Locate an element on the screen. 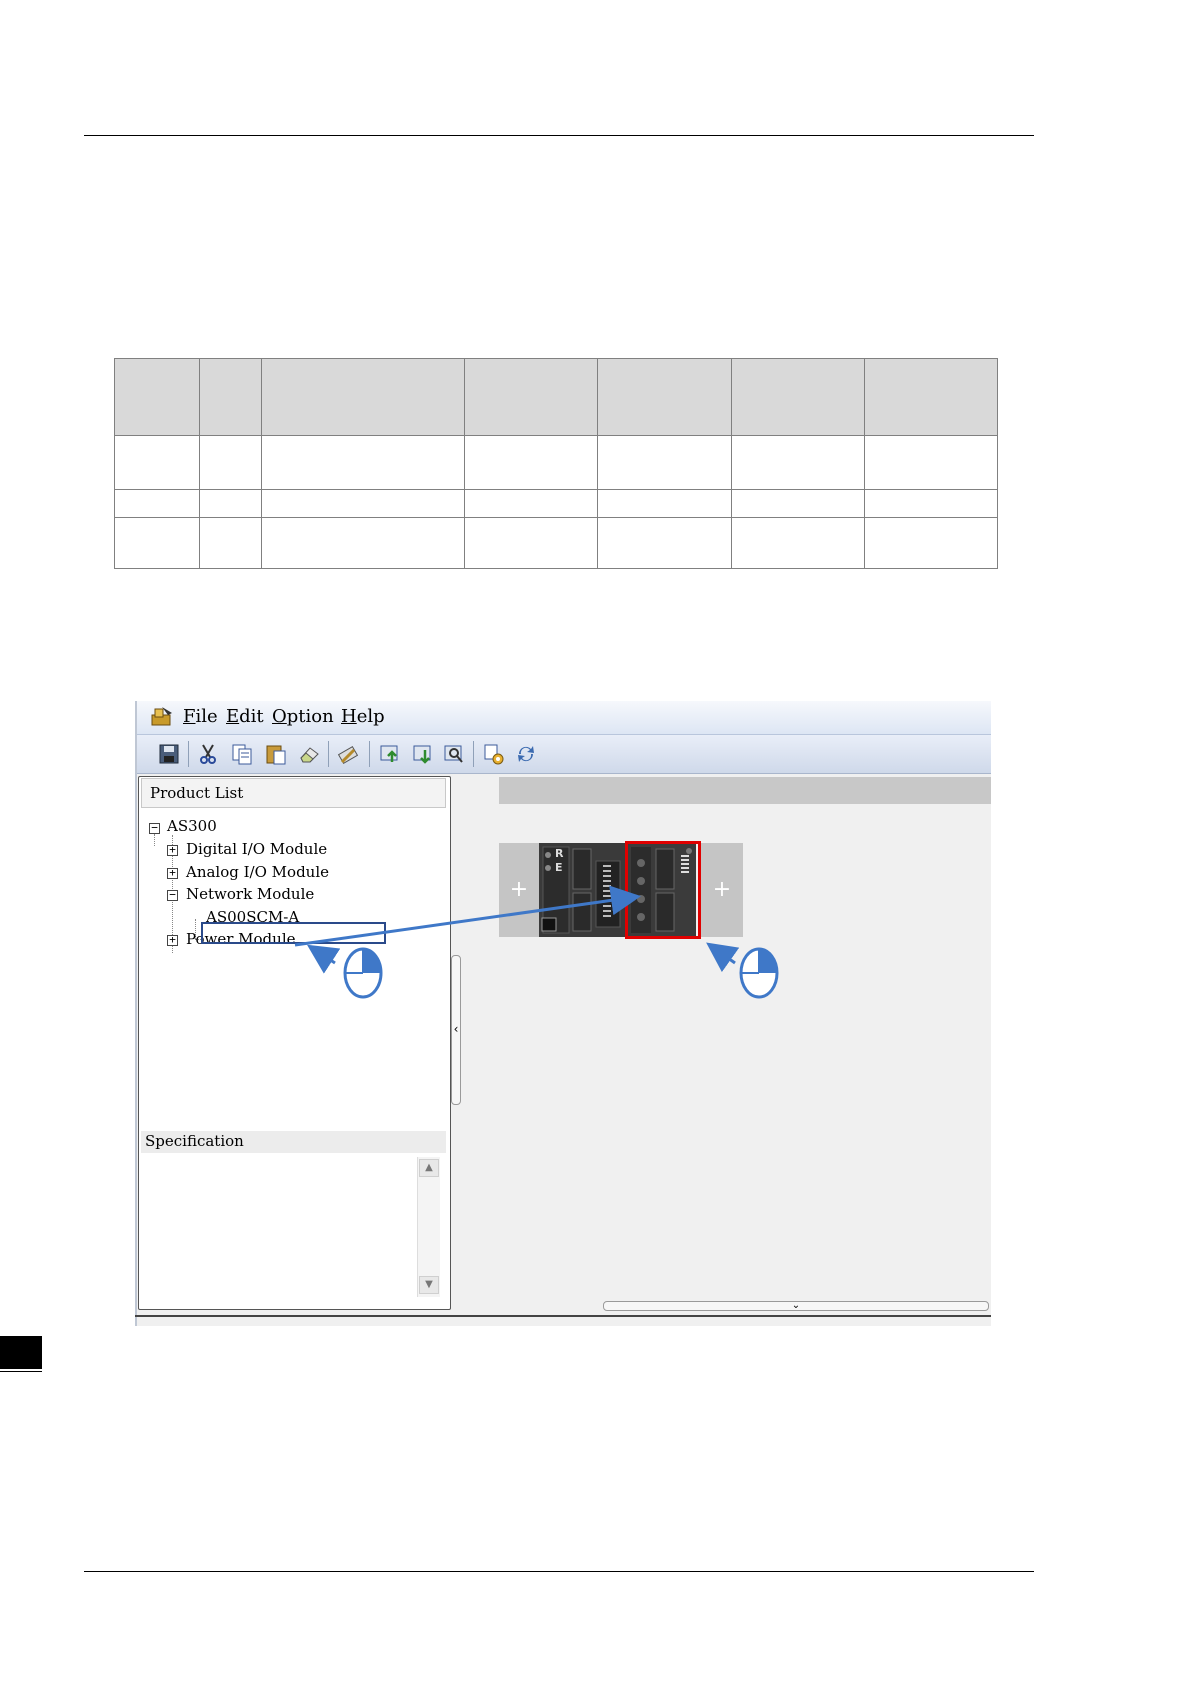 This screenshot has width=1191, height=1684. footer-rule is located at coordinates (559, 1571).